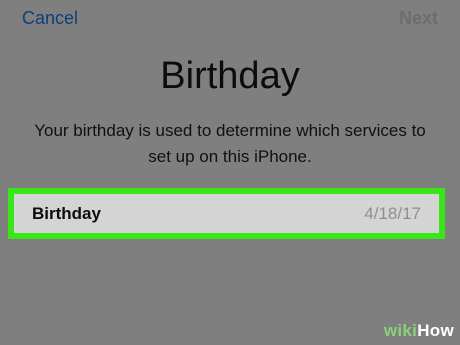 Image resolution: width=460 pixels, height=345 pixels. I want to click on birthday-field-value: 4/18/17, so click(392, 213).